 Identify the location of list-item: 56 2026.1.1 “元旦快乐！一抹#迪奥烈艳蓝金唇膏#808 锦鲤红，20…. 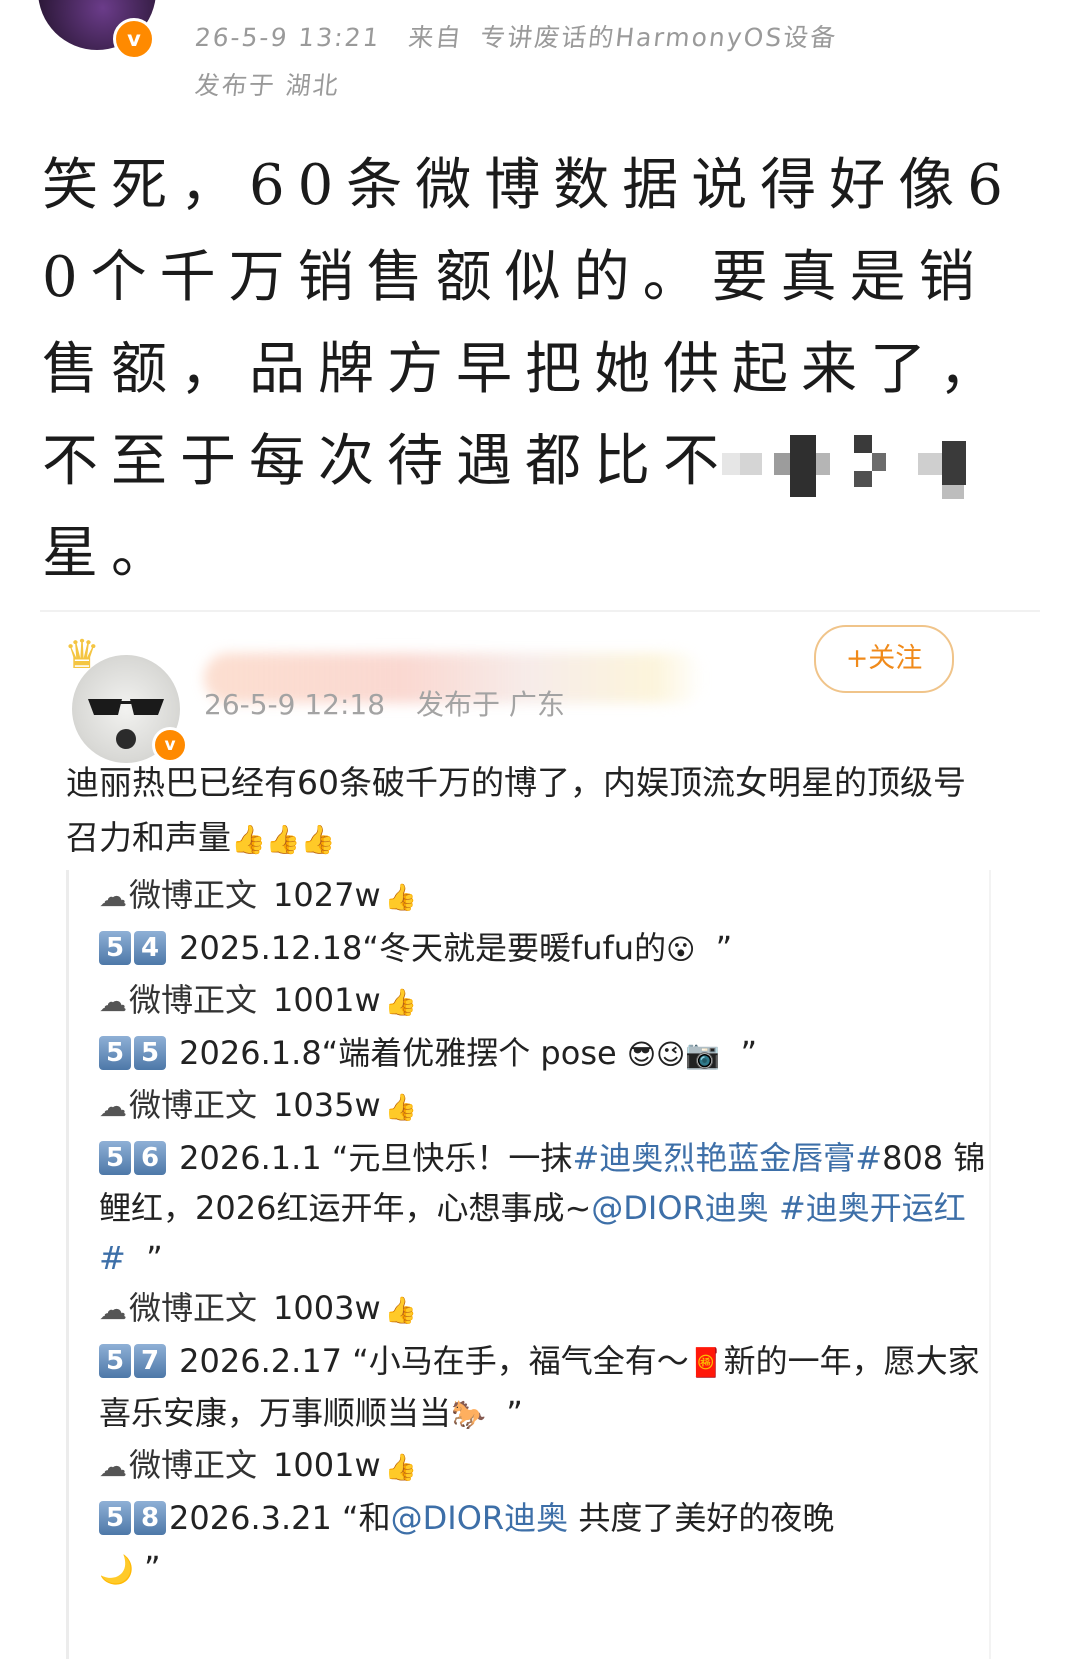
(544, 1208).